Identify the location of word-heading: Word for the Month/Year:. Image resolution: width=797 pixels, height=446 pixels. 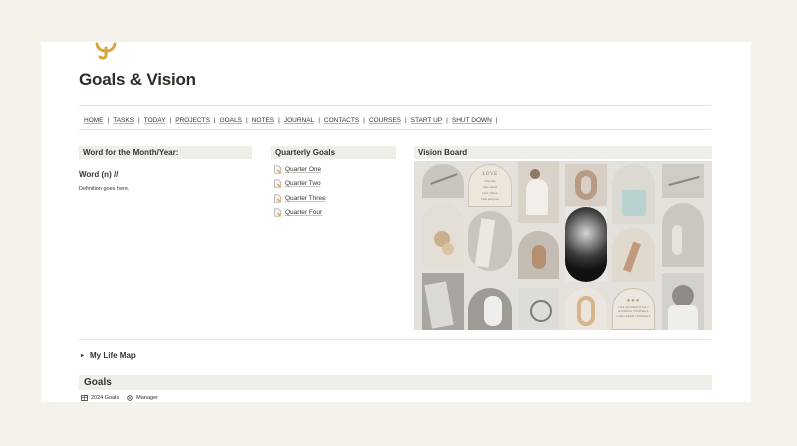
(165, 152).